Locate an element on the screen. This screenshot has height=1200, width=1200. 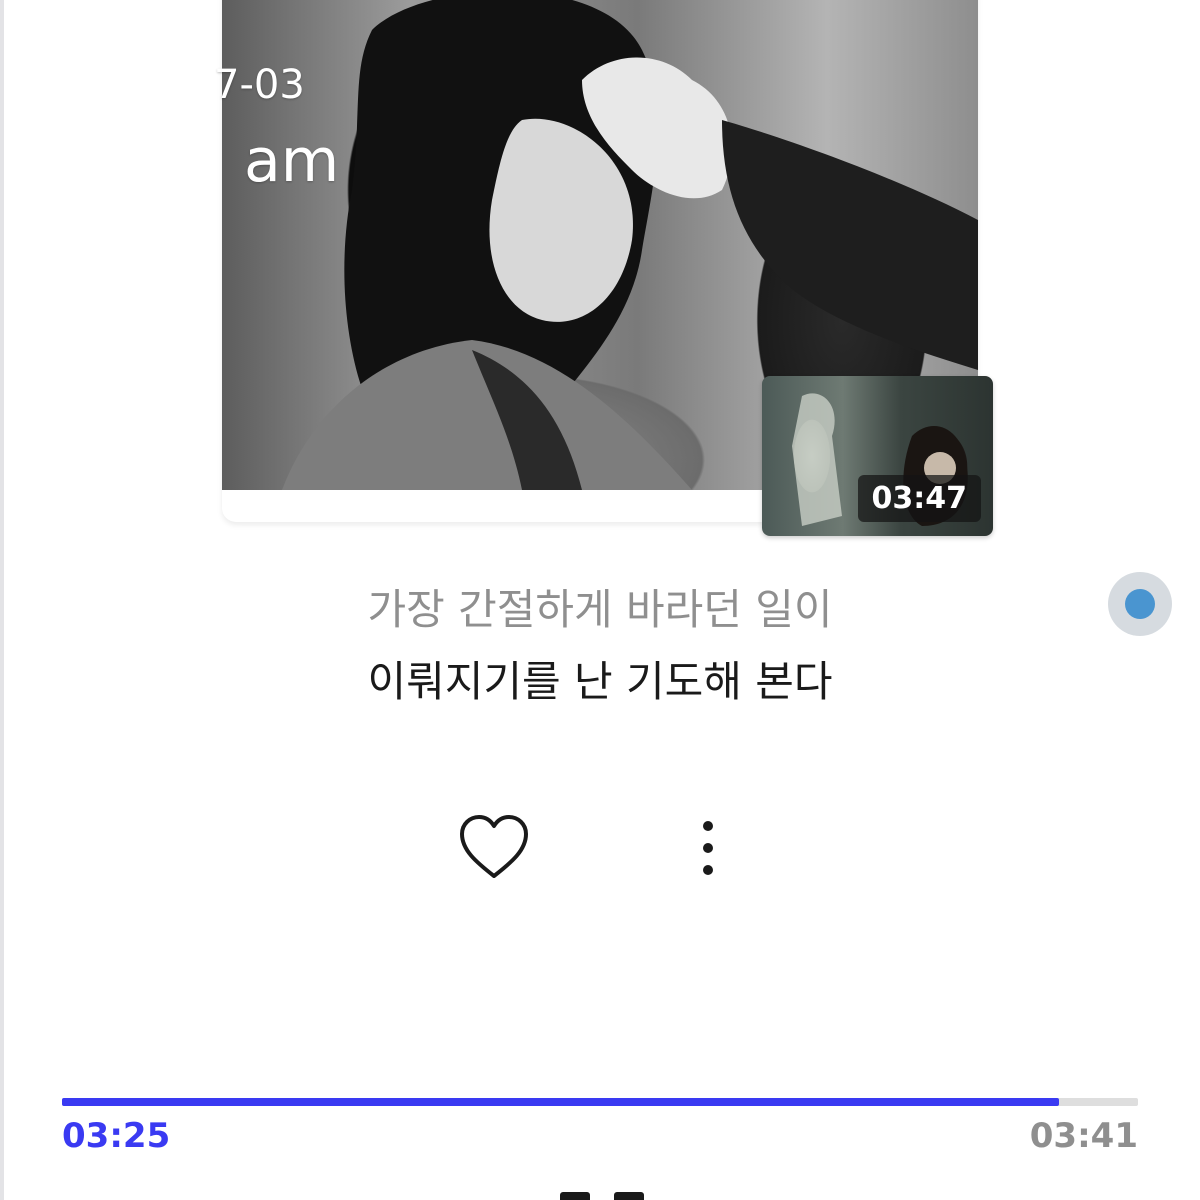
pause-icon-bar-left is located at coordinates (575, 1196).